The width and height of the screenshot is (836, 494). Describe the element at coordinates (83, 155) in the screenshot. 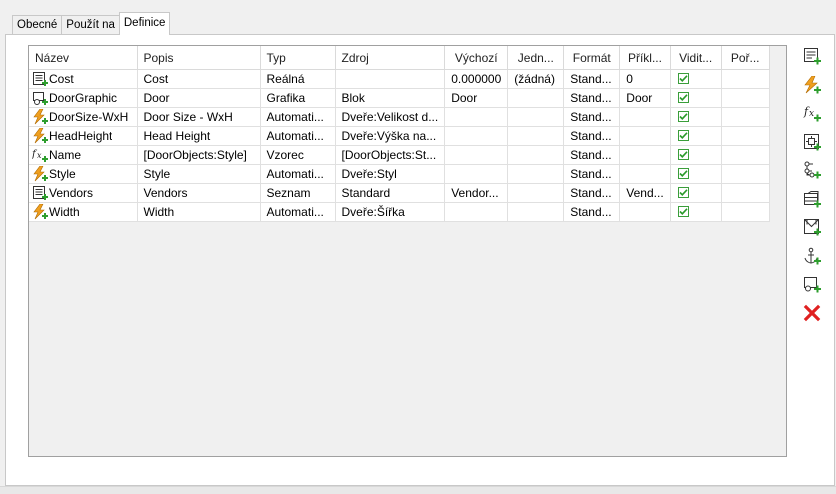

I see `name-cell: f x Name` at that location.